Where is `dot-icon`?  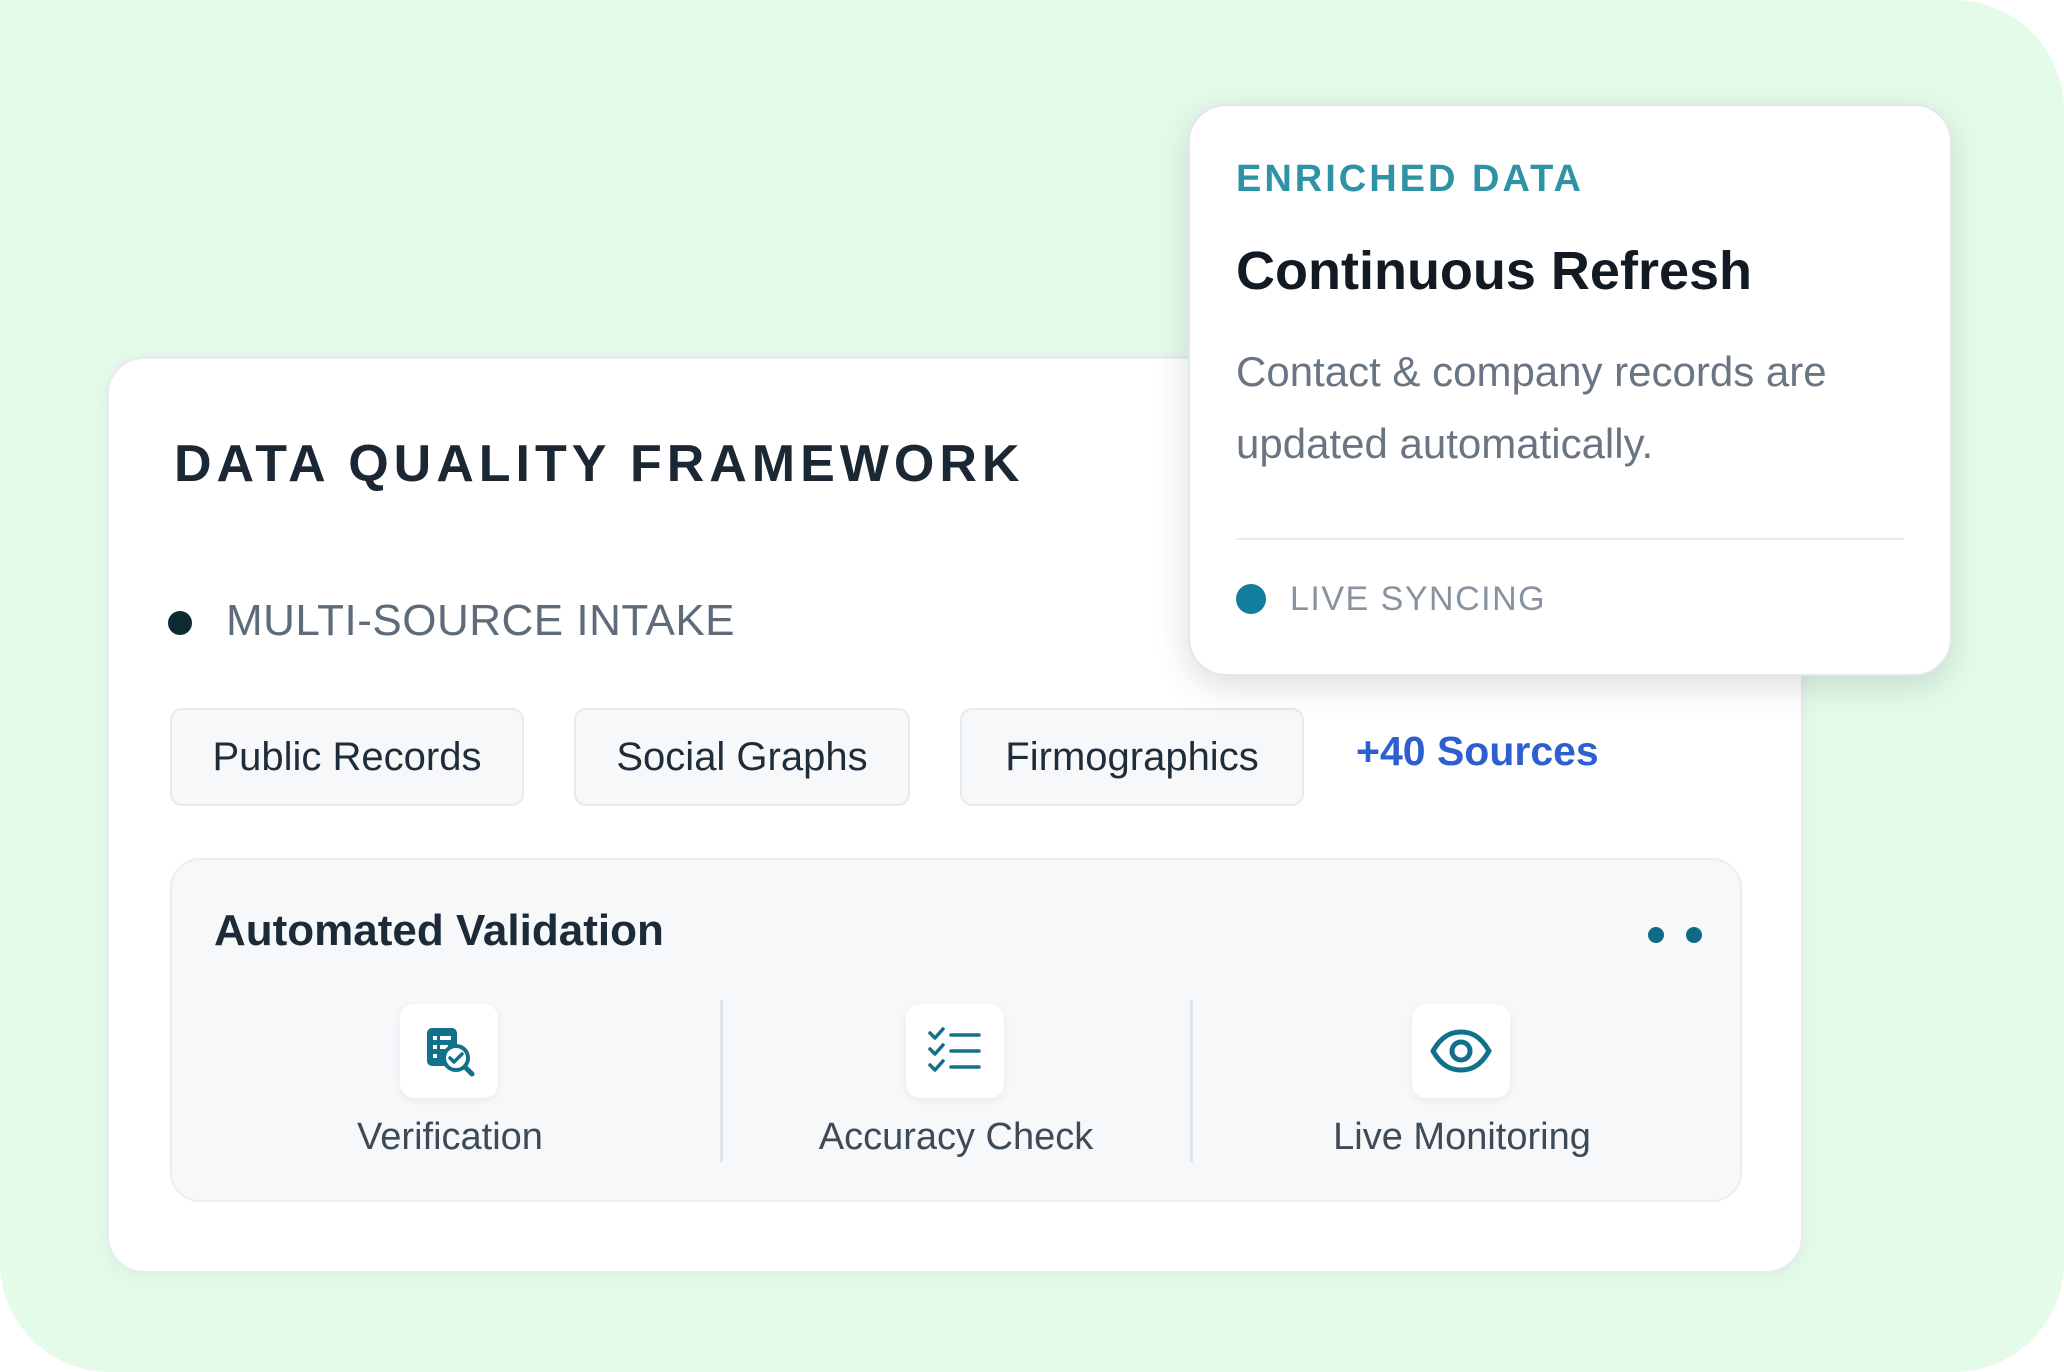 dot-icon is located at coordinates (180, 623).